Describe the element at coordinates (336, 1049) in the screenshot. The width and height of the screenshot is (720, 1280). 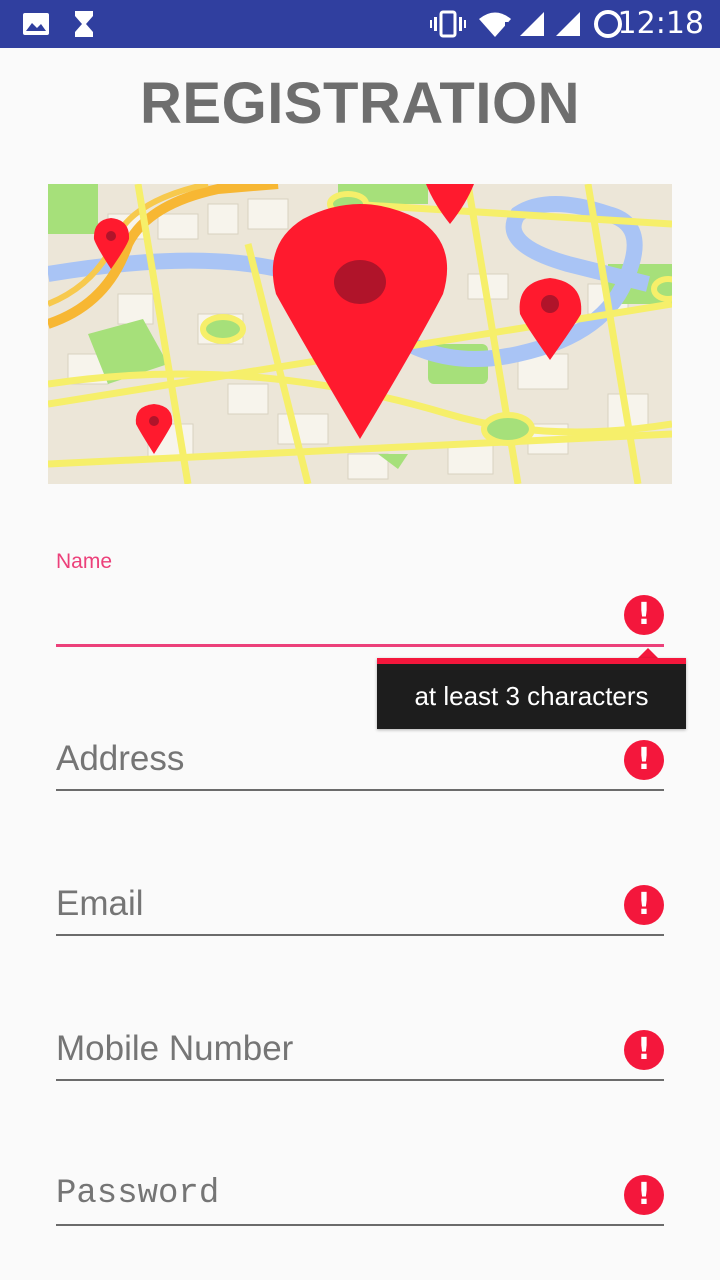
I see `mobile-number-input` at that location.